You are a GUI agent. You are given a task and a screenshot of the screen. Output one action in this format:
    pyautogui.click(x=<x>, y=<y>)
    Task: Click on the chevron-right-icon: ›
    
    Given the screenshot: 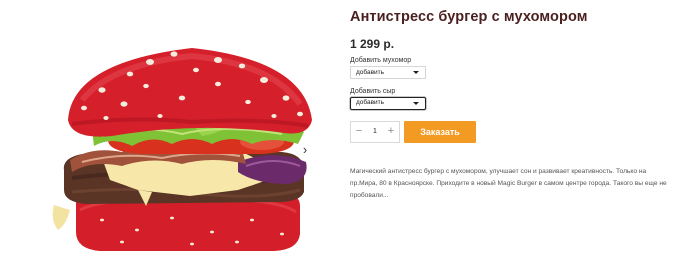 What is the action you would take?
    pyautogui.click(x=305, y=150)
    